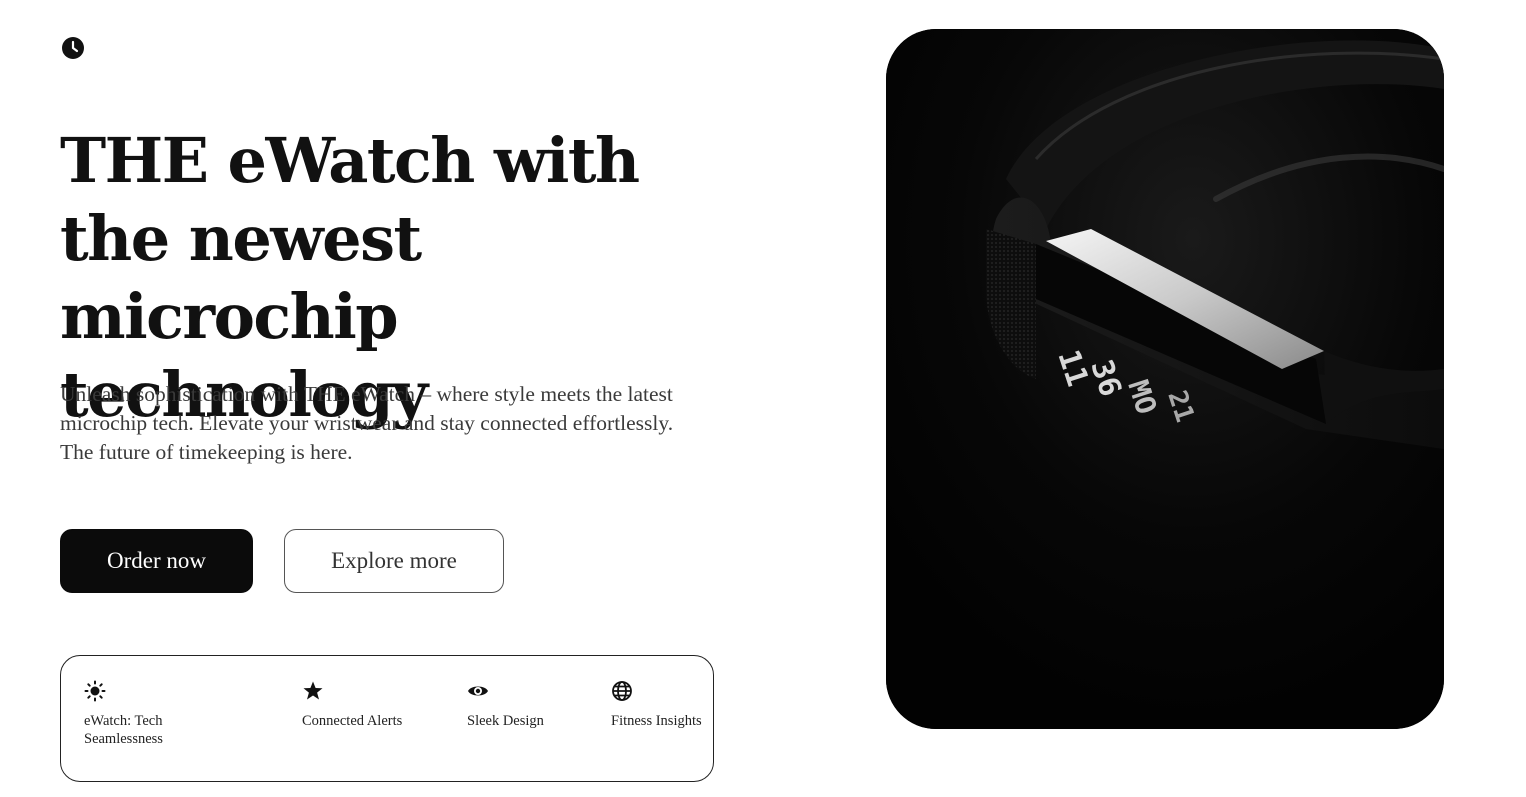 Image resolution: width=1526 pixels, height=797 pixels. I want to click on order-now-button: Order now, so click(156, 561).